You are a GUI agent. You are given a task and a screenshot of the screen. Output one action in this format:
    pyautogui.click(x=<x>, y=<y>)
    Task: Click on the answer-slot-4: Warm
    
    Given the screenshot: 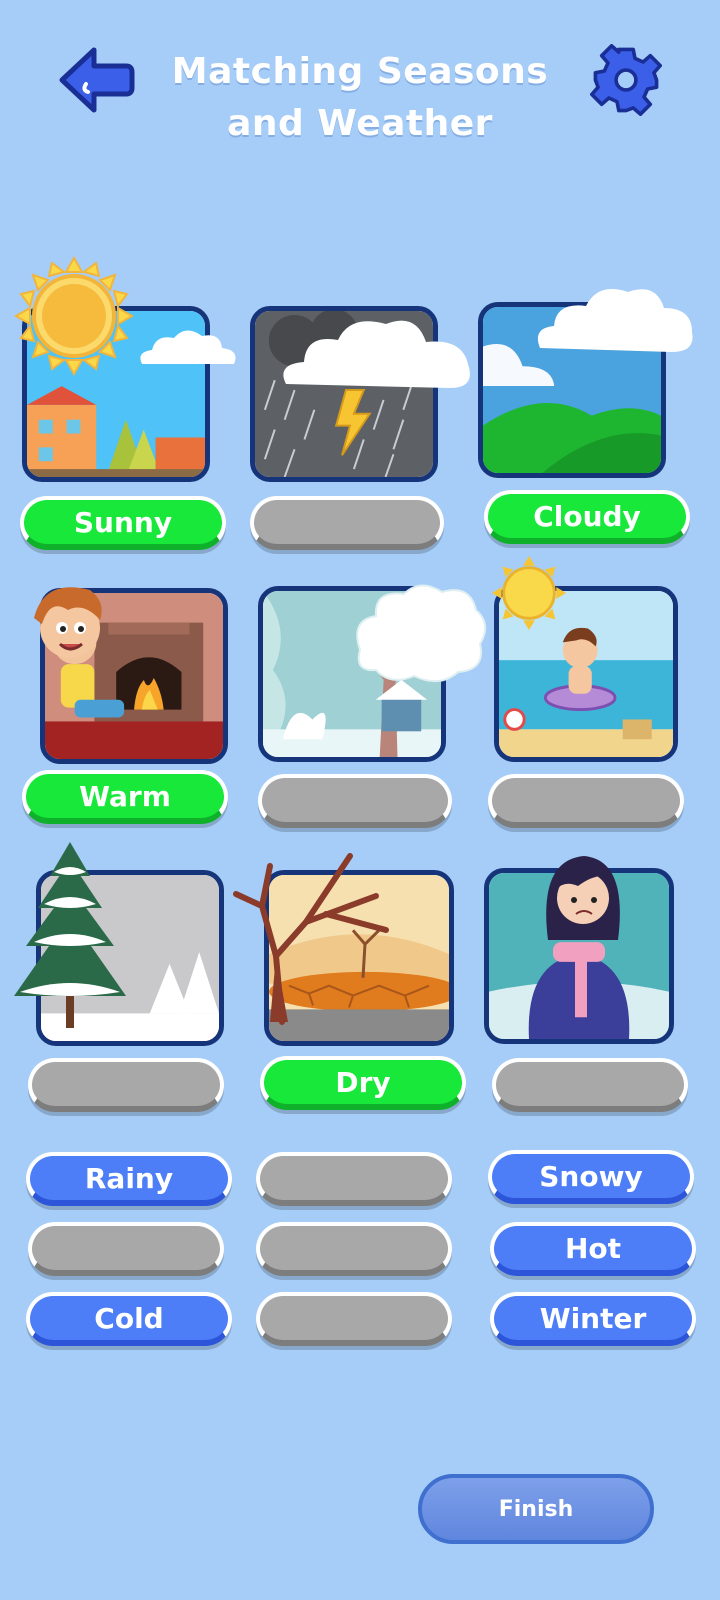 What is the action you would take?
    pyautogui.click(x=125, y=797)
    